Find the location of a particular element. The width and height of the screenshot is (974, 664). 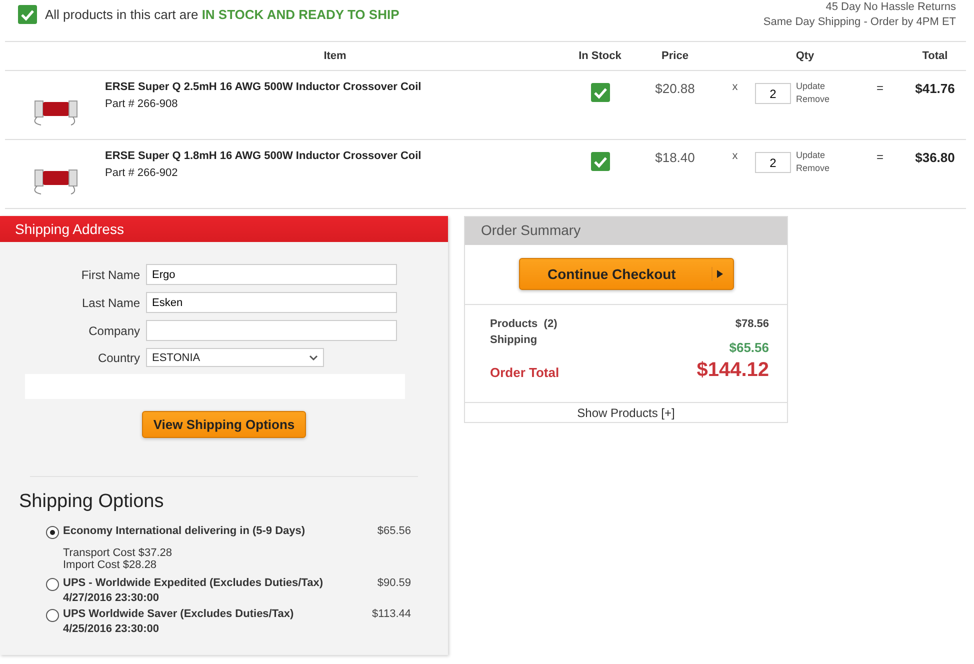

line-total: $41.76 is located at coordinates (935, 88).